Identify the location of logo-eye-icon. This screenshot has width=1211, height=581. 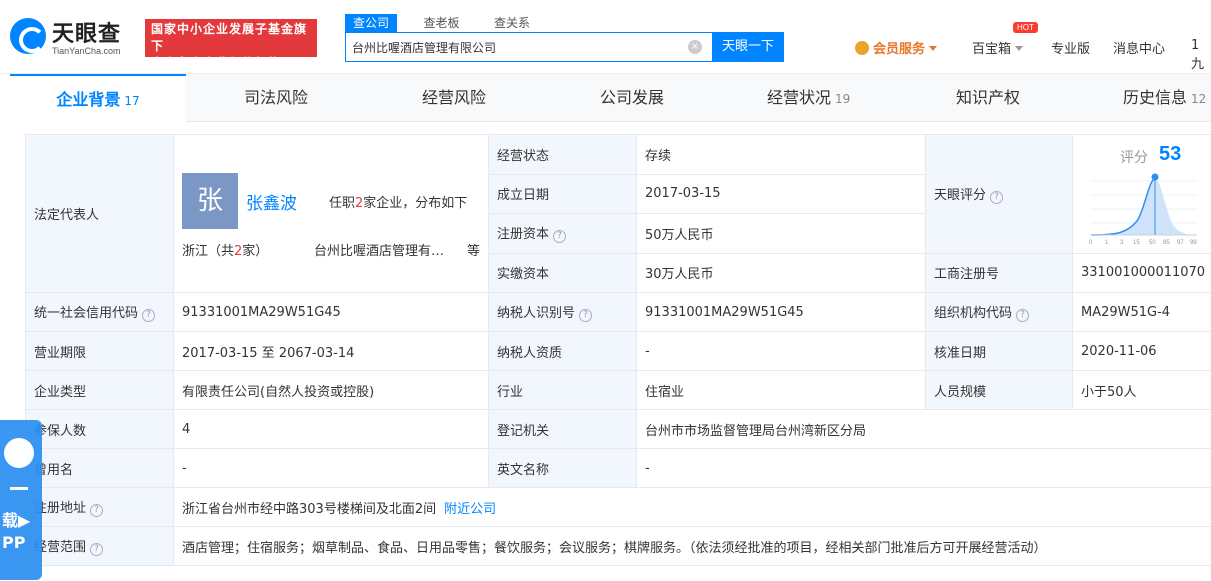
(28, 36).